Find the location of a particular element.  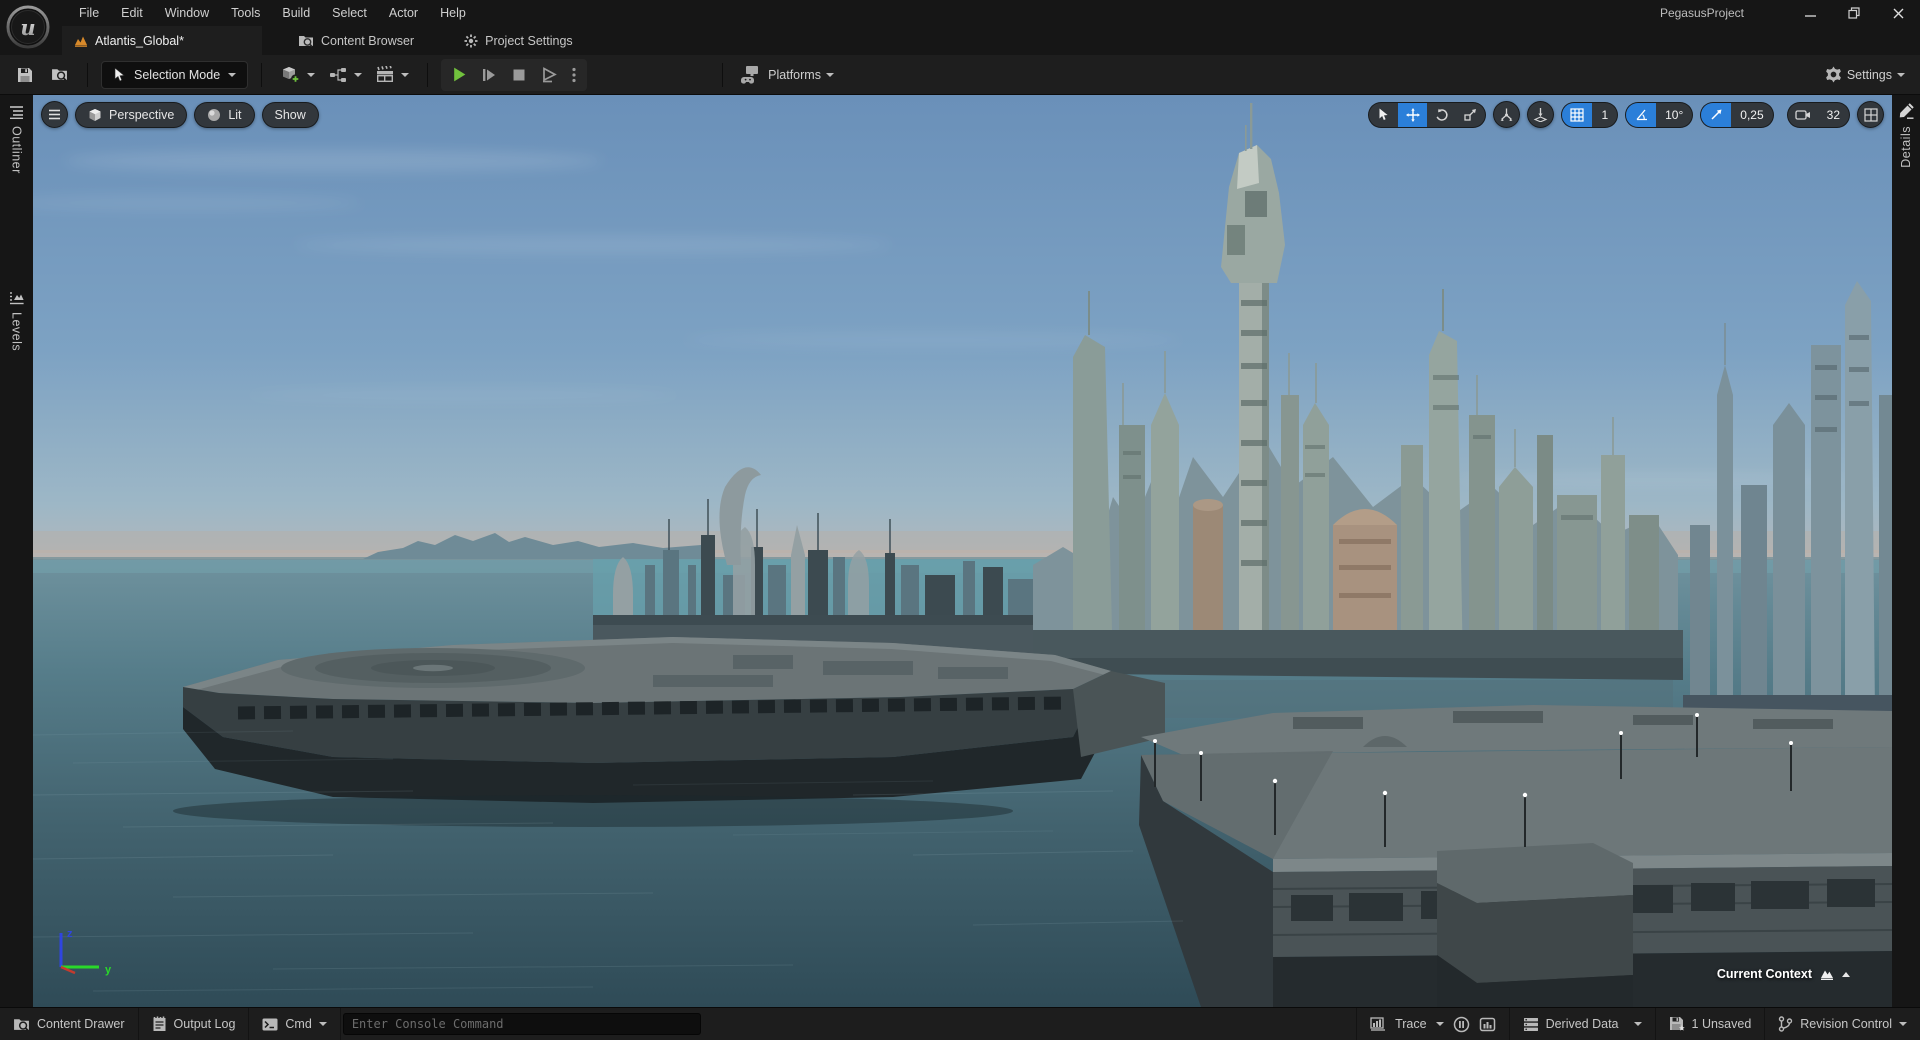

current-context-widget: Current Context is located at coordinates (1783, 974).